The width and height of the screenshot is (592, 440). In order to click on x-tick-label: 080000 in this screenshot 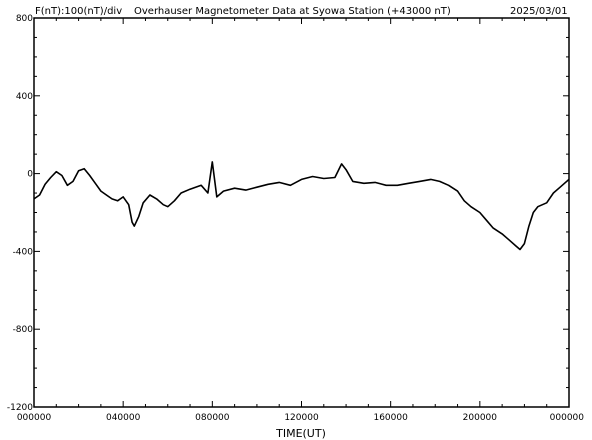, I will do `click(212, 418)`.